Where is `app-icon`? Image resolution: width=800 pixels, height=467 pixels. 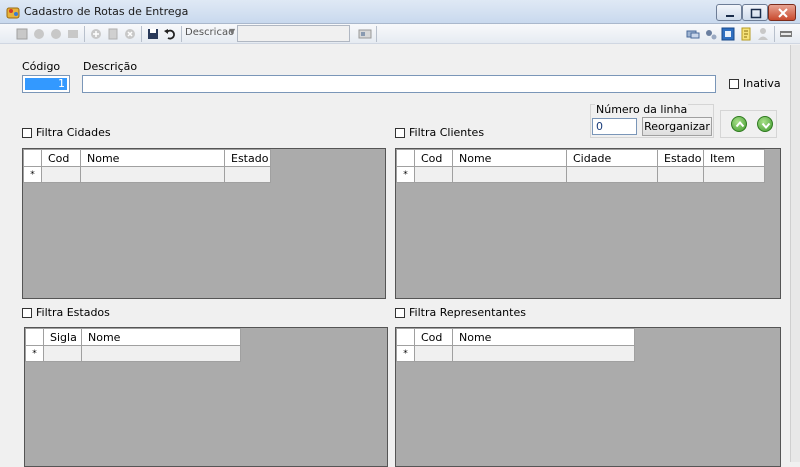 app-icon is located at coordinates (13, 12).